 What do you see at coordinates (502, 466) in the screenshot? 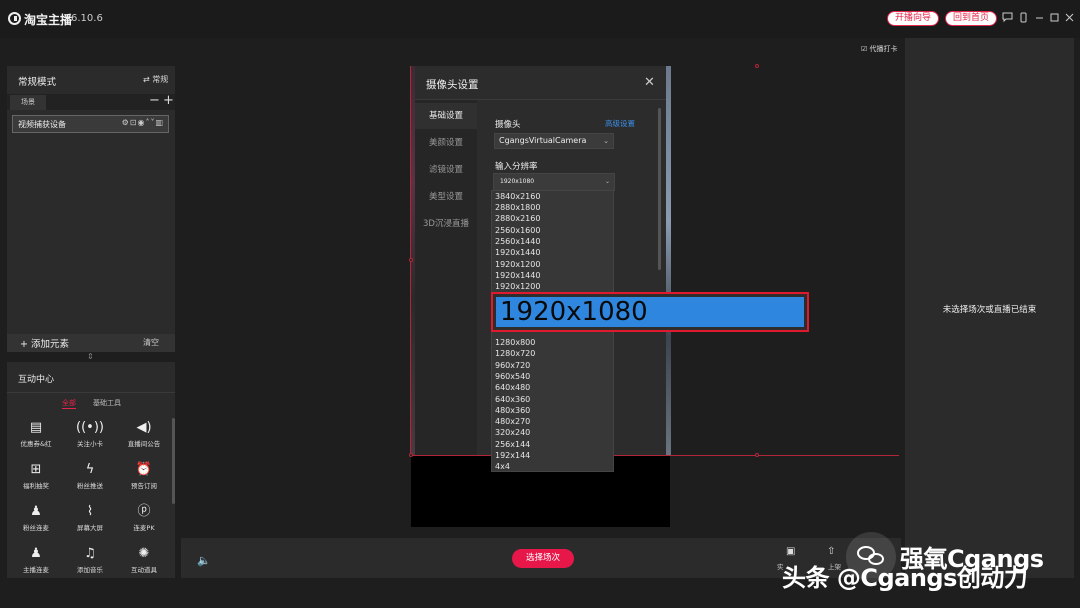
I see `resolution-option: 4x4` at bounding box center [502, 466].